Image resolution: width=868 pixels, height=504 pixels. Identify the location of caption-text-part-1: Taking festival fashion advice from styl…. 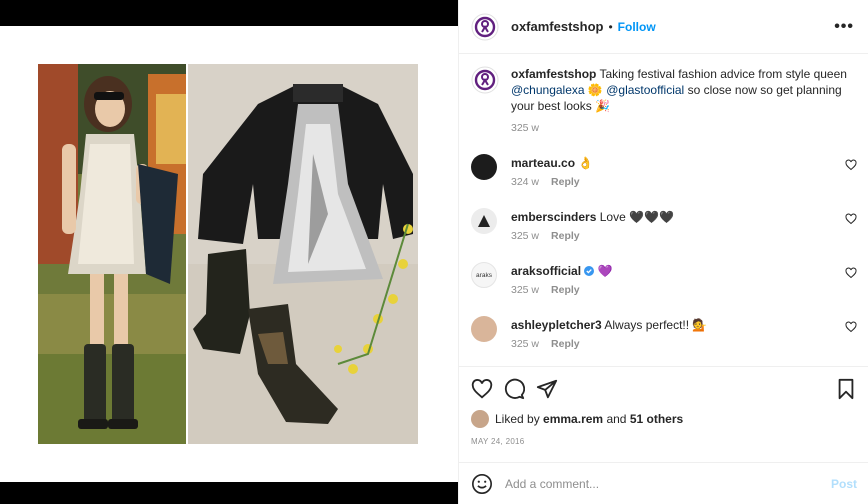
(723, 74).